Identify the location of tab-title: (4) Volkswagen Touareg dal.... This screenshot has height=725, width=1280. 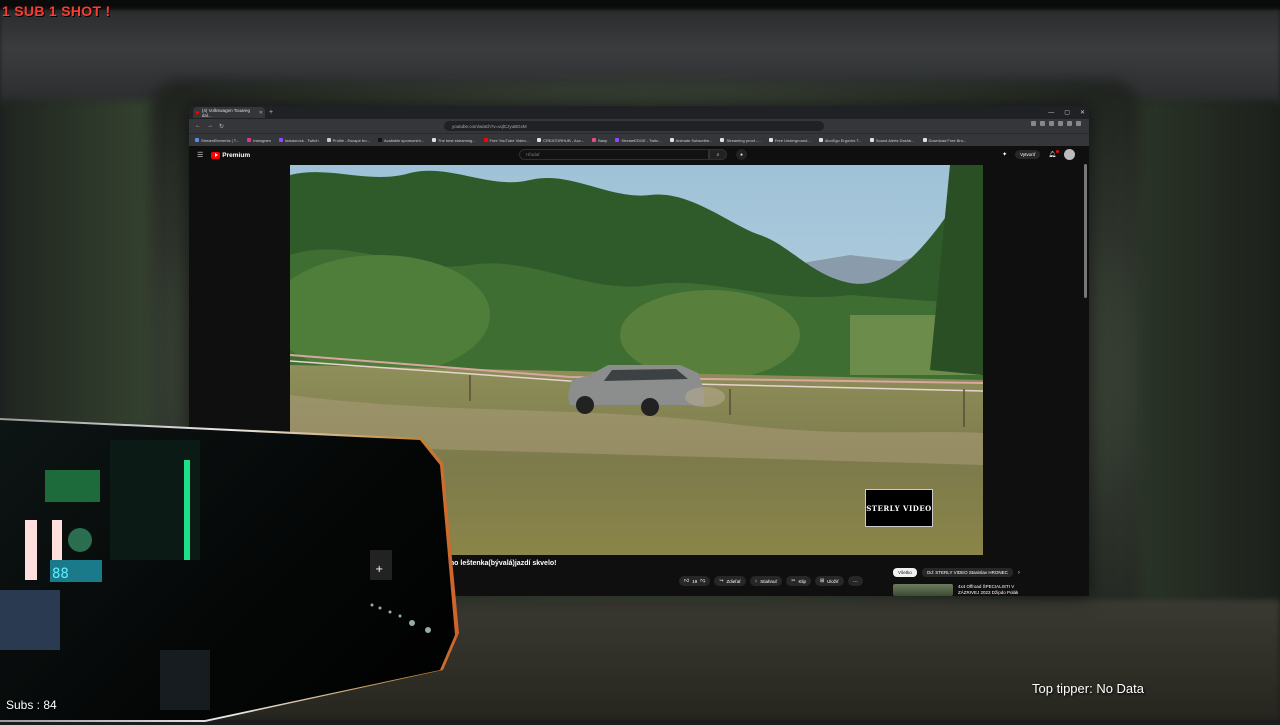
(226, 112).